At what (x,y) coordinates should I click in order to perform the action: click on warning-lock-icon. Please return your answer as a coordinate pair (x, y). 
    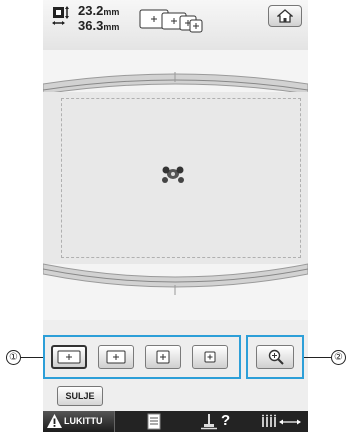
    Looking at the image, I should click on (54, 421).